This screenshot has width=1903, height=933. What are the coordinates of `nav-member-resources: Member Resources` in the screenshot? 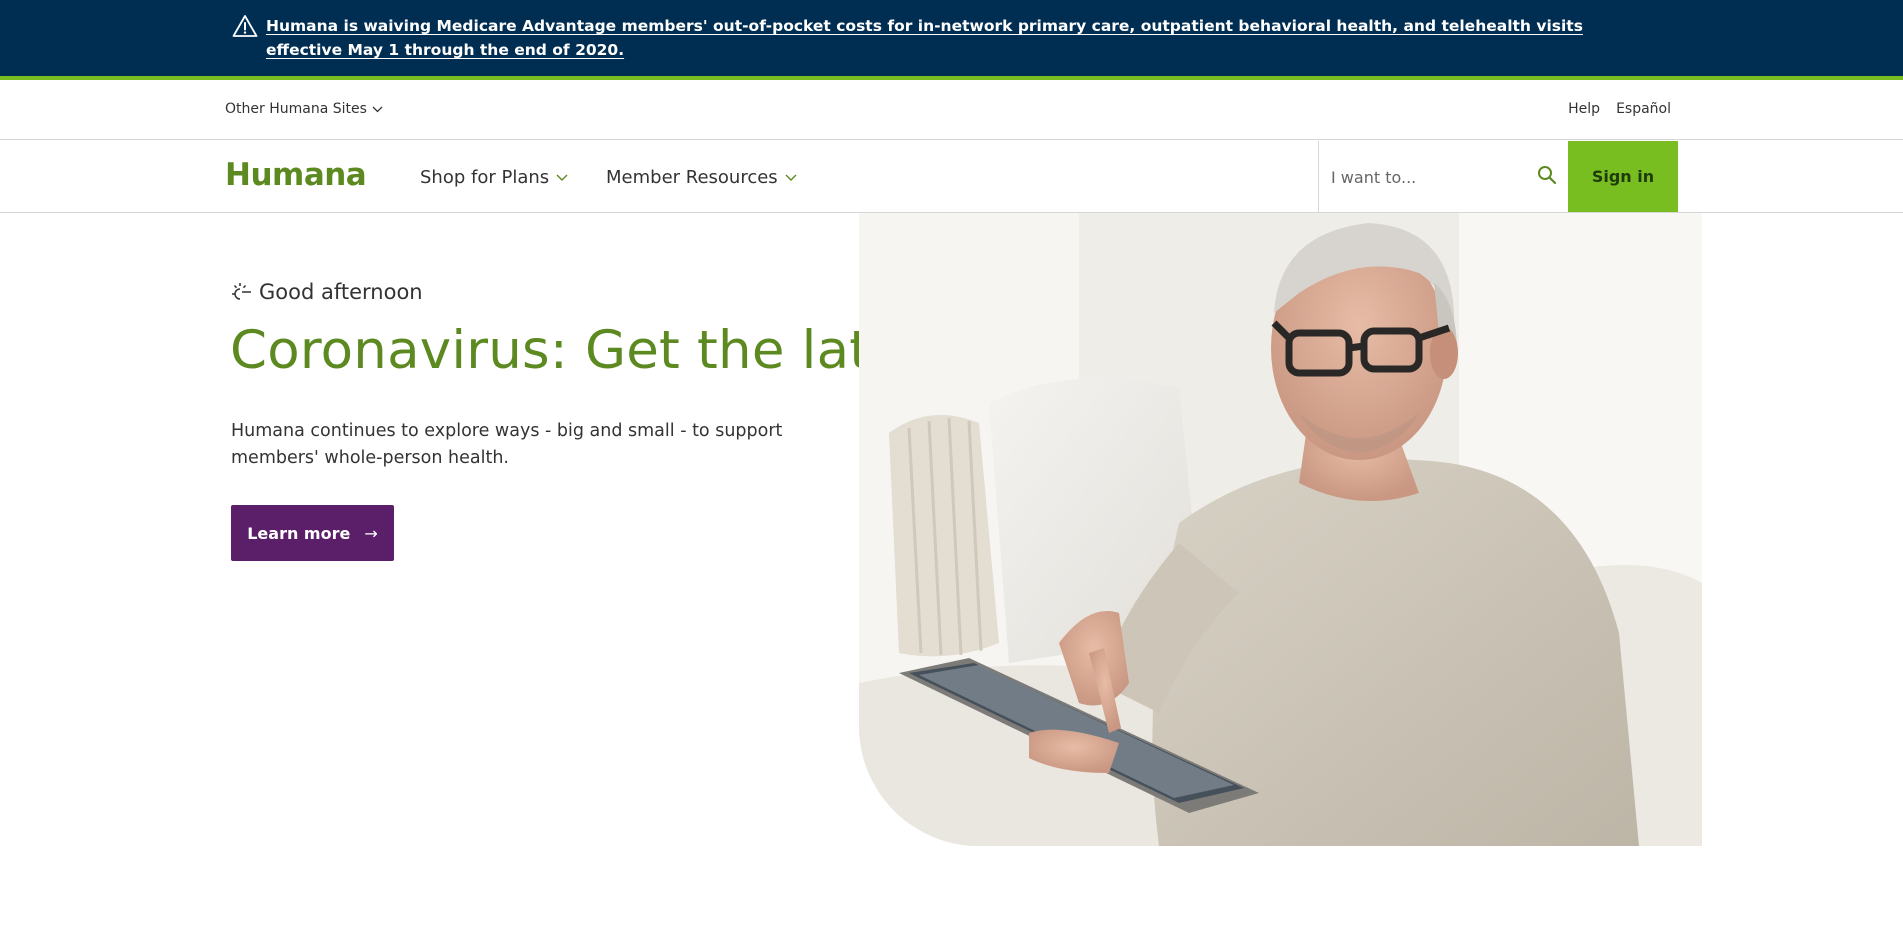 It's located at (701, 177).